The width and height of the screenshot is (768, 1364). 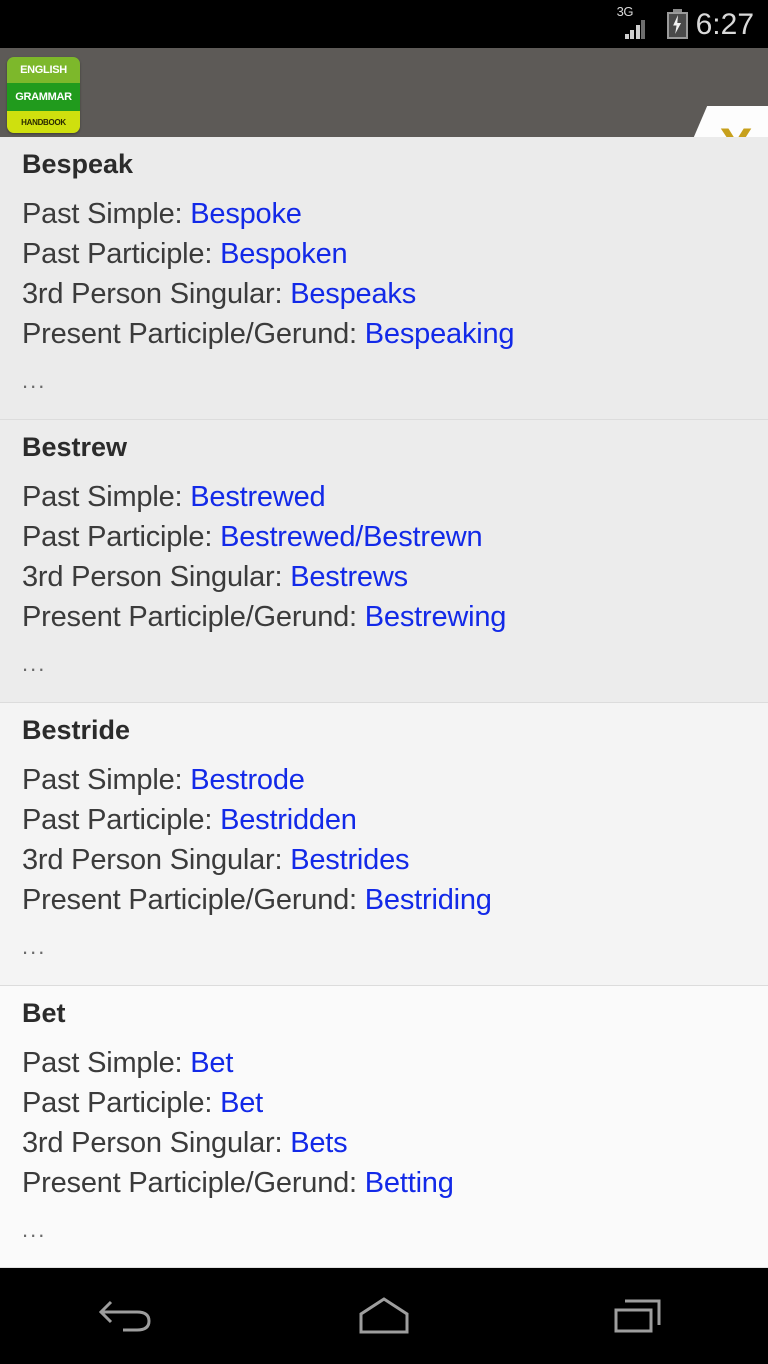 What do you see at coordinates (353, 294) in the screenshot?
I see `row-value: Bespeaks` at bounding box center [353, 294].